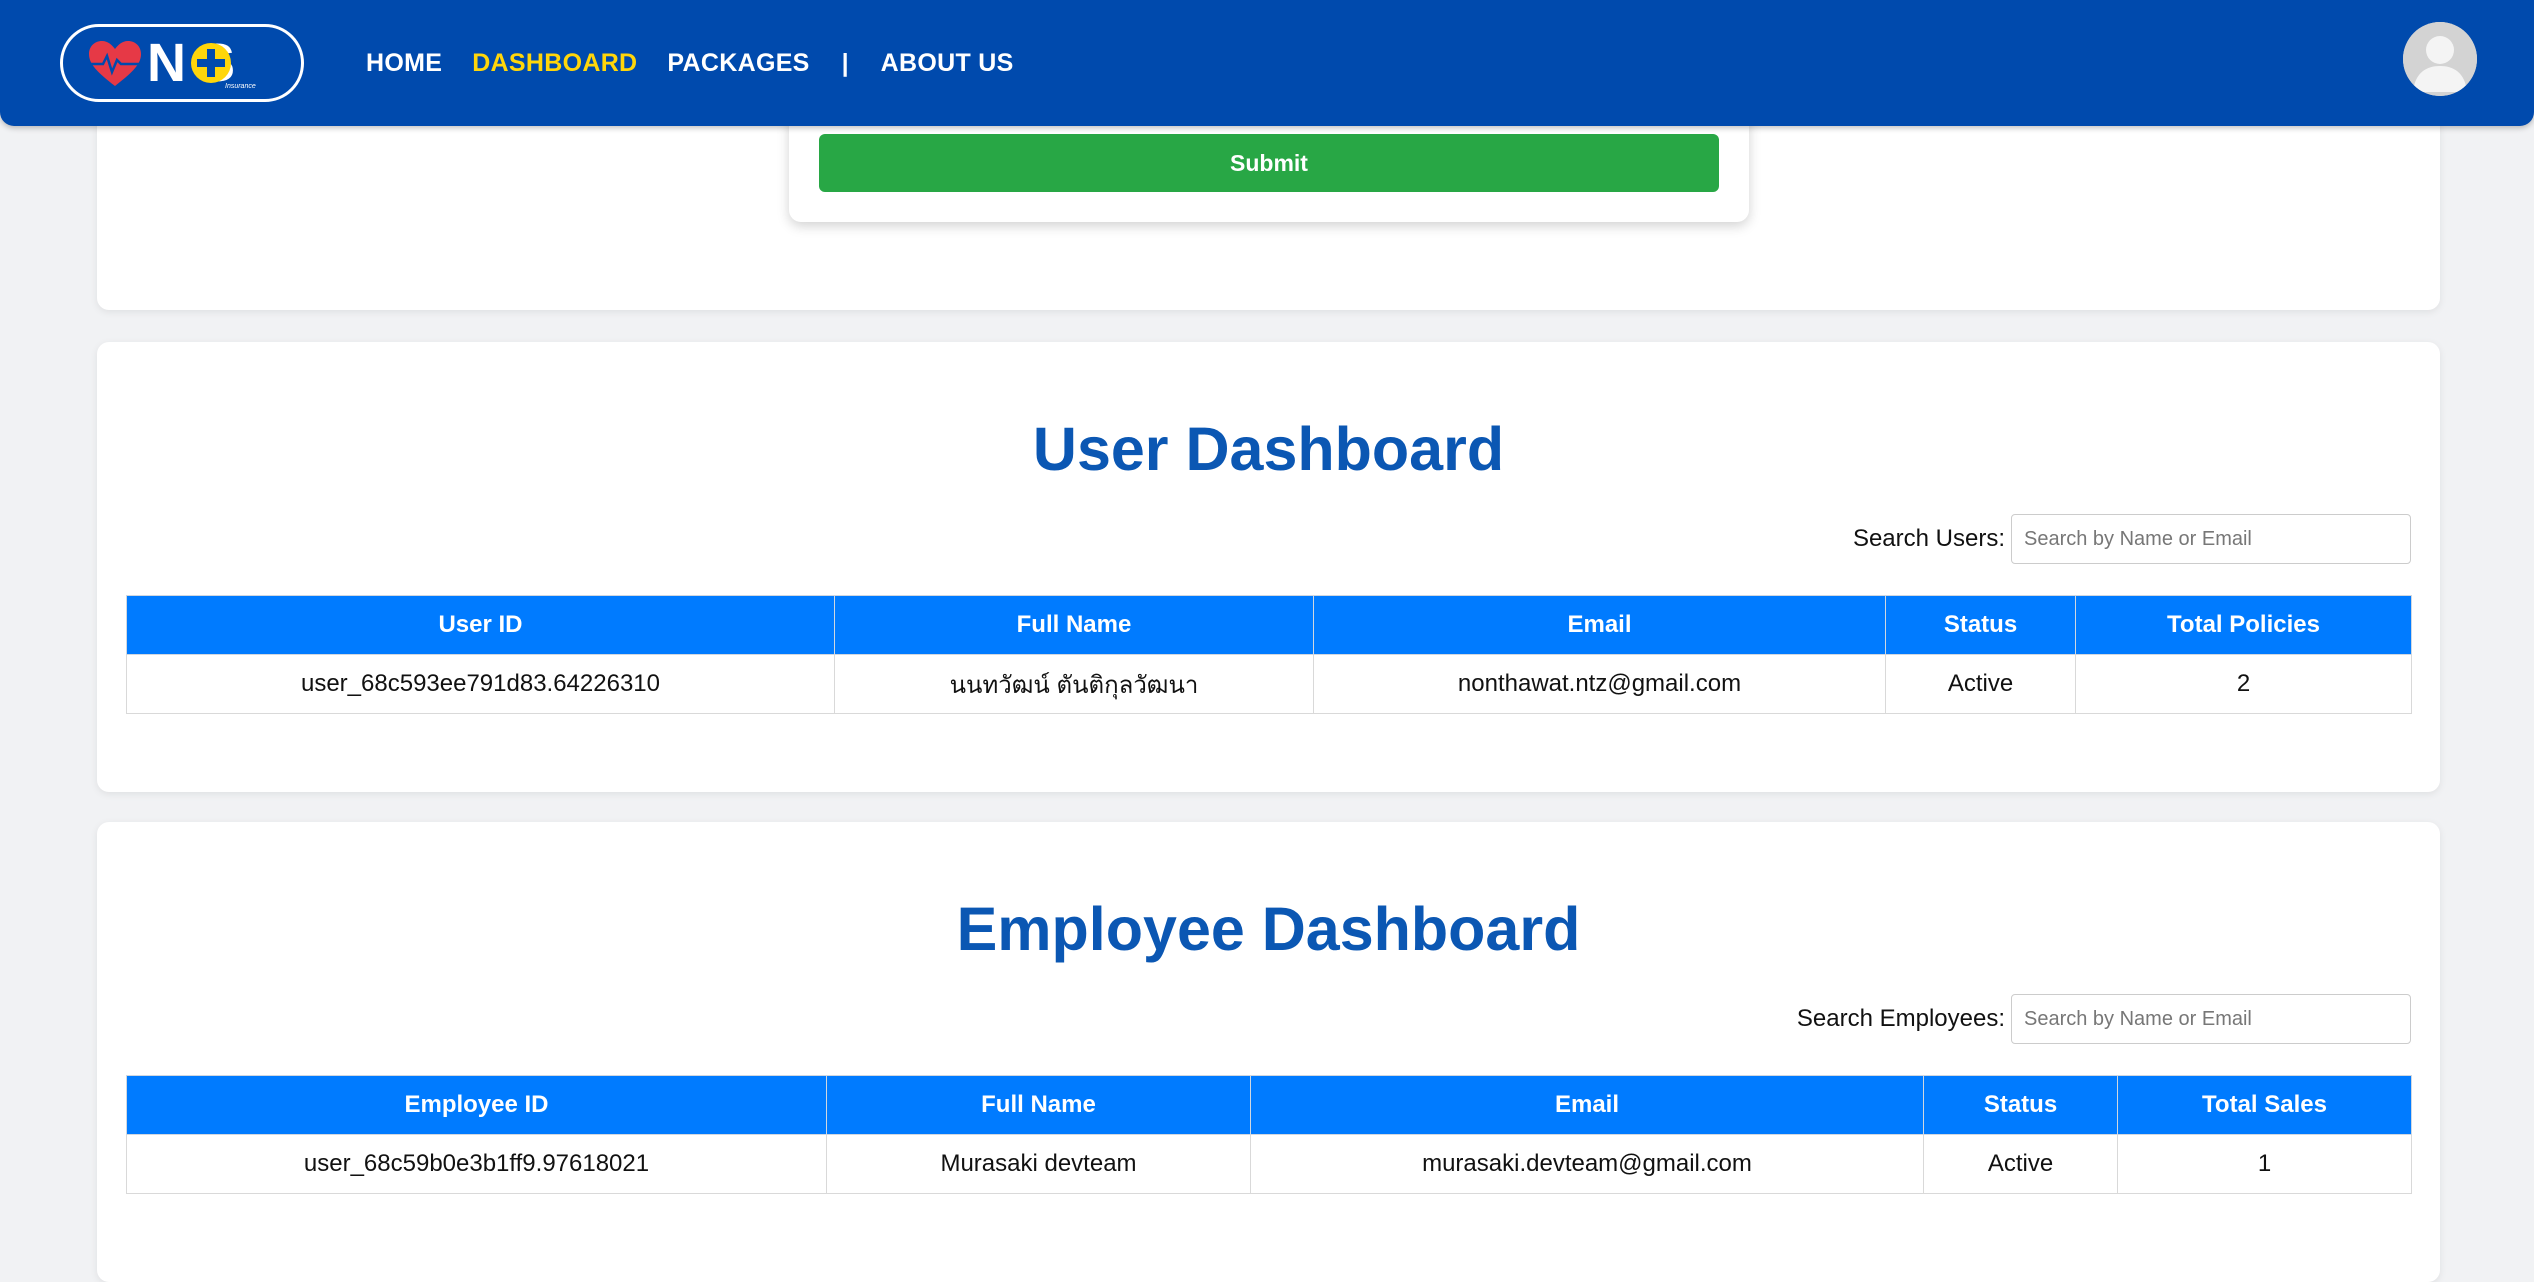 This screenshot has height=1282, width=2534. What do you see at coordinates (1038, 1164) in the screenshot?
I see `cell-full-name: Murasaki devteam` at bounding box center [1038, 1164].